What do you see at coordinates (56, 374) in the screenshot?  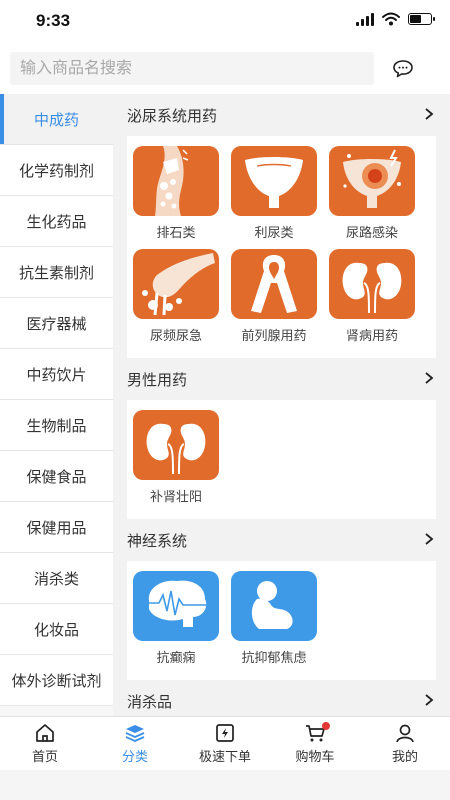 I see `sidebar-item-herbal-pieces: 中药饮片` at bounding box center [56, 374].